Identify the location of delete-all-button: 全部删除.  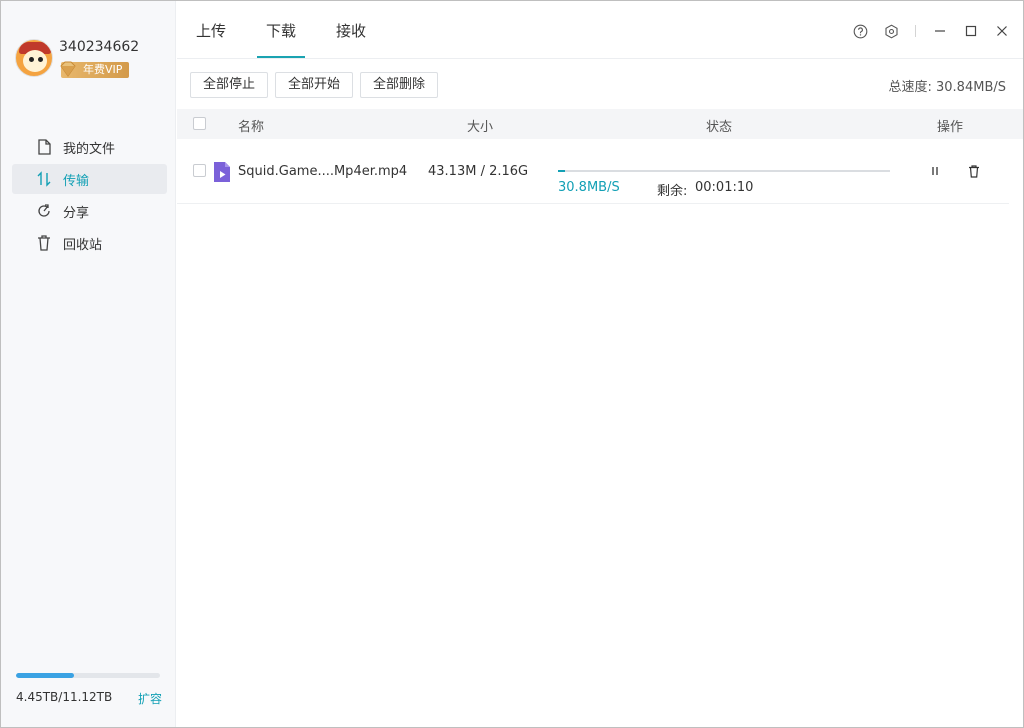
(399, 85).